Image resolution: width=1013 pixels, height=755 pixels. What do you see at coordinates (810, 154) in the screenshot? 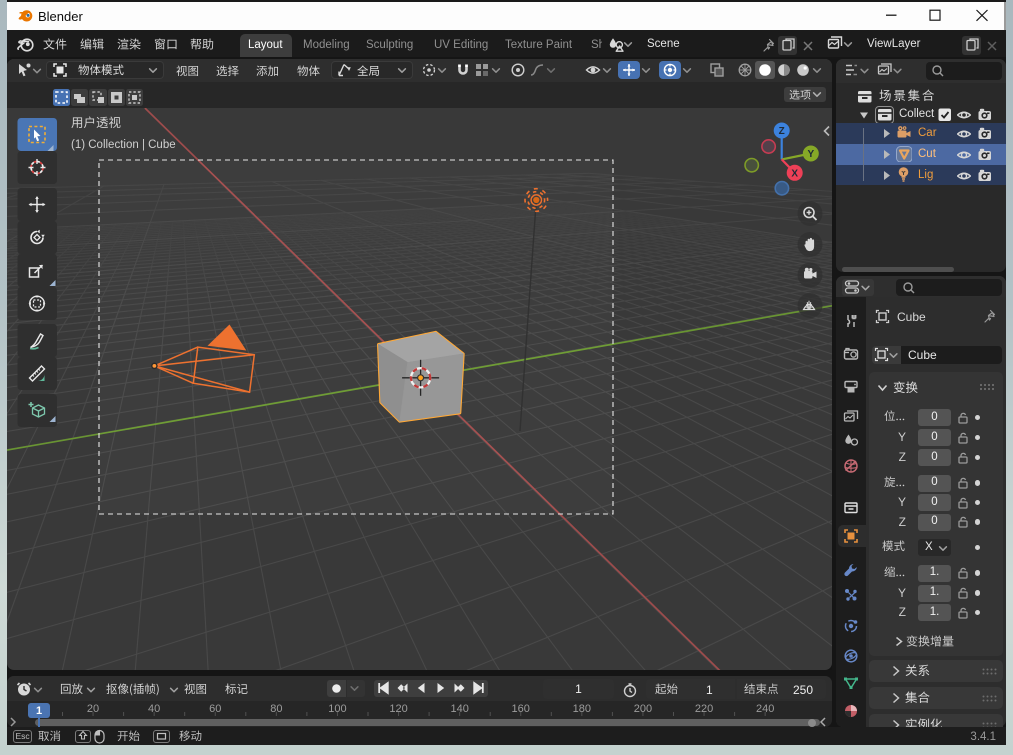
I see `svg-text: Y` at bounding box center [810, 154].